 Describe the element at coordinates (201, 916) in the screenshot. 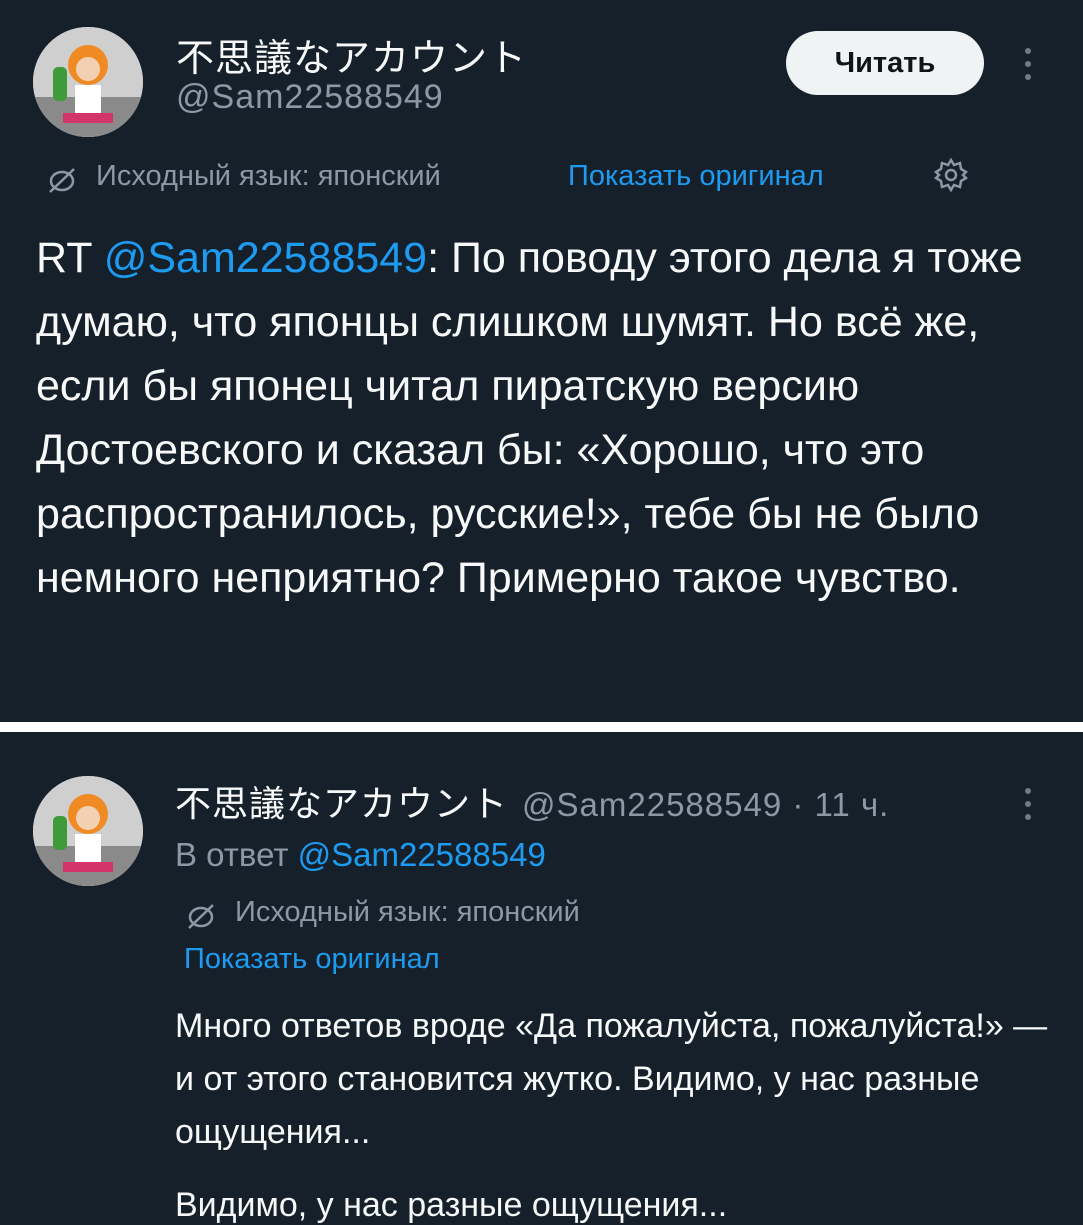

I see `reply-translate-icon` at that location.